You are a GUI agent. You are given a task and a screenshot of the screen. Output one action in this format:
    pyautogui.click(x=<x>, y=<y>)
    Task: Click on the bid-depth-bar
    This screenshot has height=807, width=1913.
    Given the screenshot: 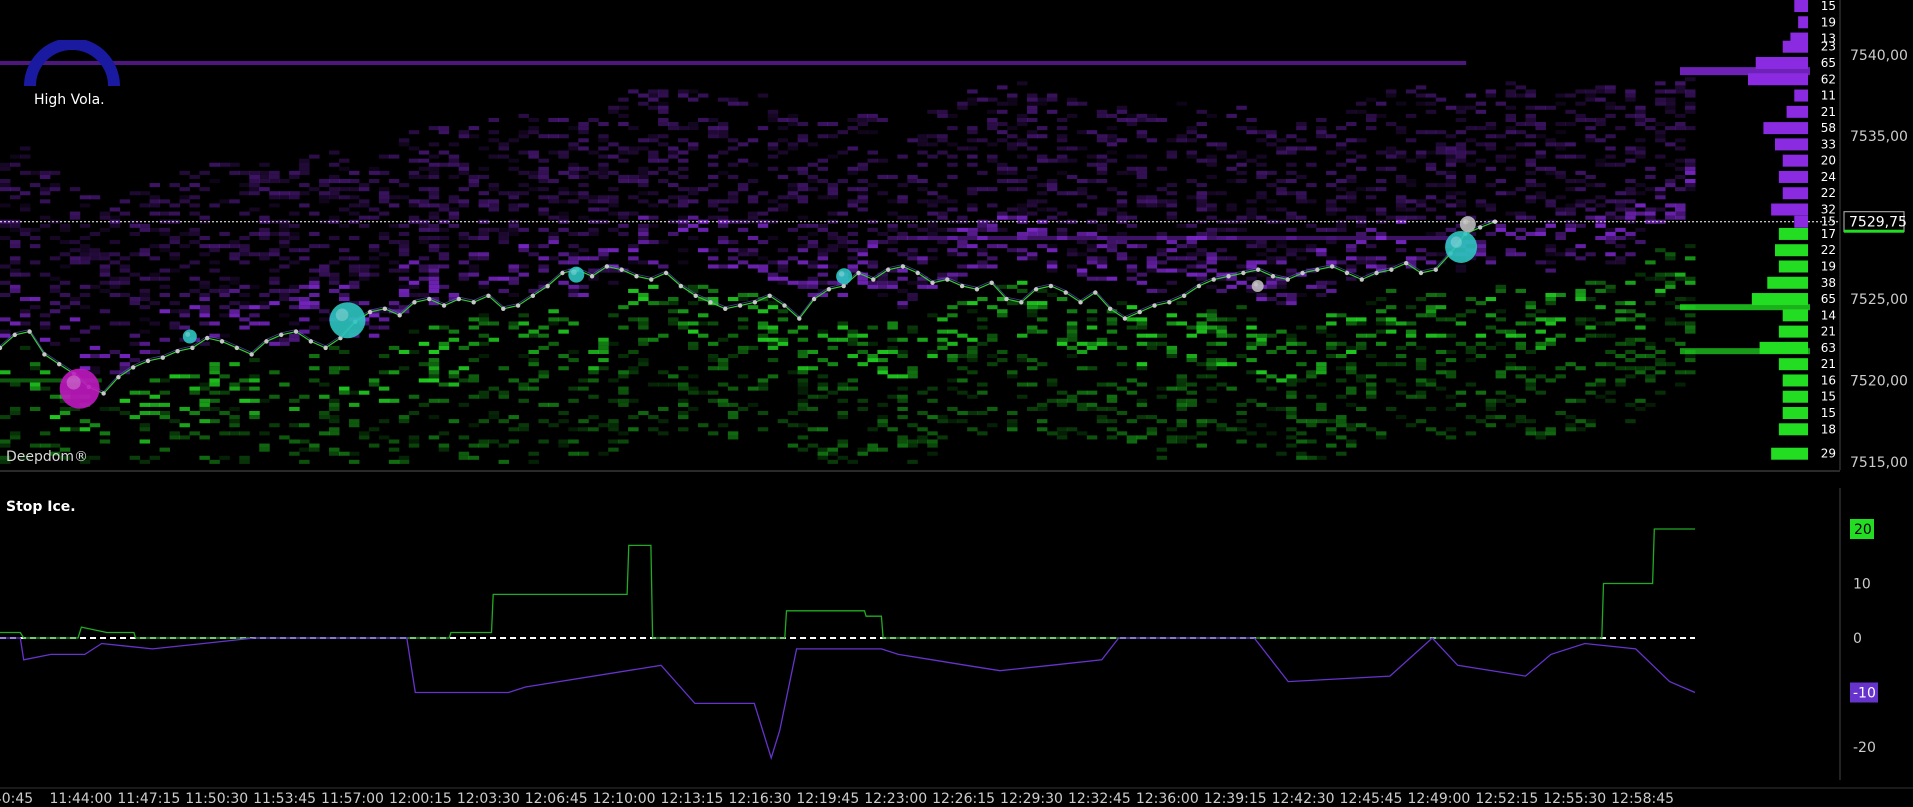 What is the action you would take?
    pyautogui.click(x=1795, y=396)
    